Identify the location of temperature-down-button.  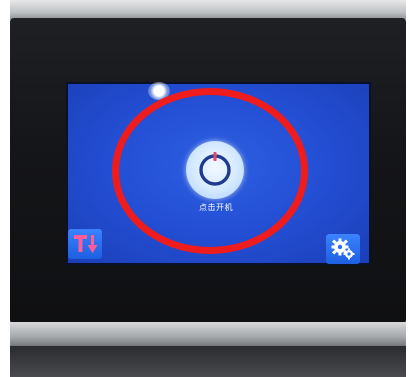
(85, 244).